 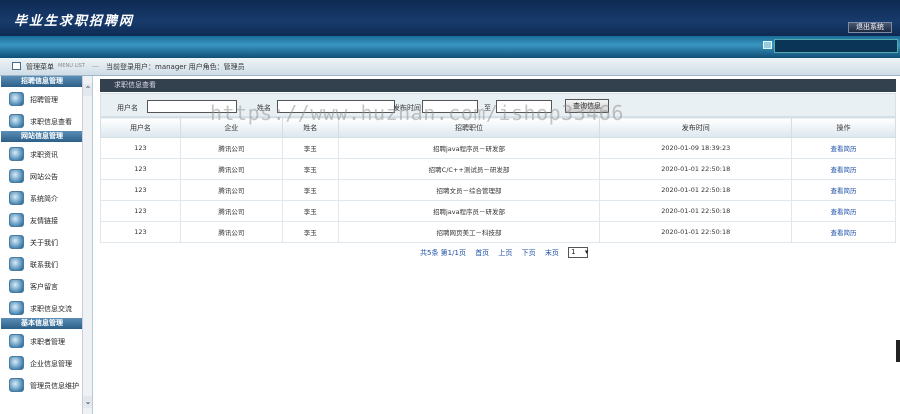 I want to click on breadcrumb: 管理菜单 MENU LIST — 当前登录用户：manager 用户角色：管理员, so click(x=450, y=67).